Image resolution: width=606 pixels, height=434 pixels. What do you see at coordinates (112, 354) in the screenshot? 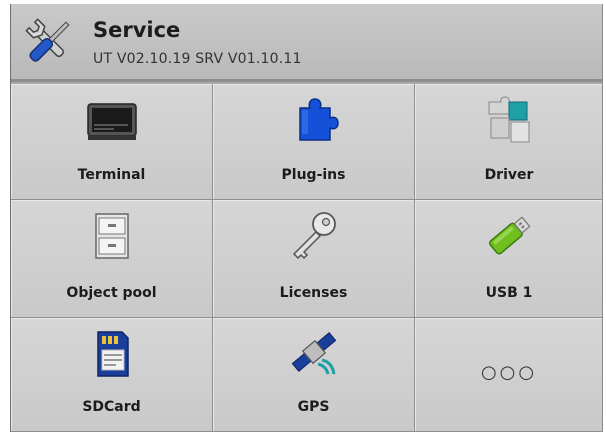
I see `sd-card-icon` at bounding box center [112, 354].